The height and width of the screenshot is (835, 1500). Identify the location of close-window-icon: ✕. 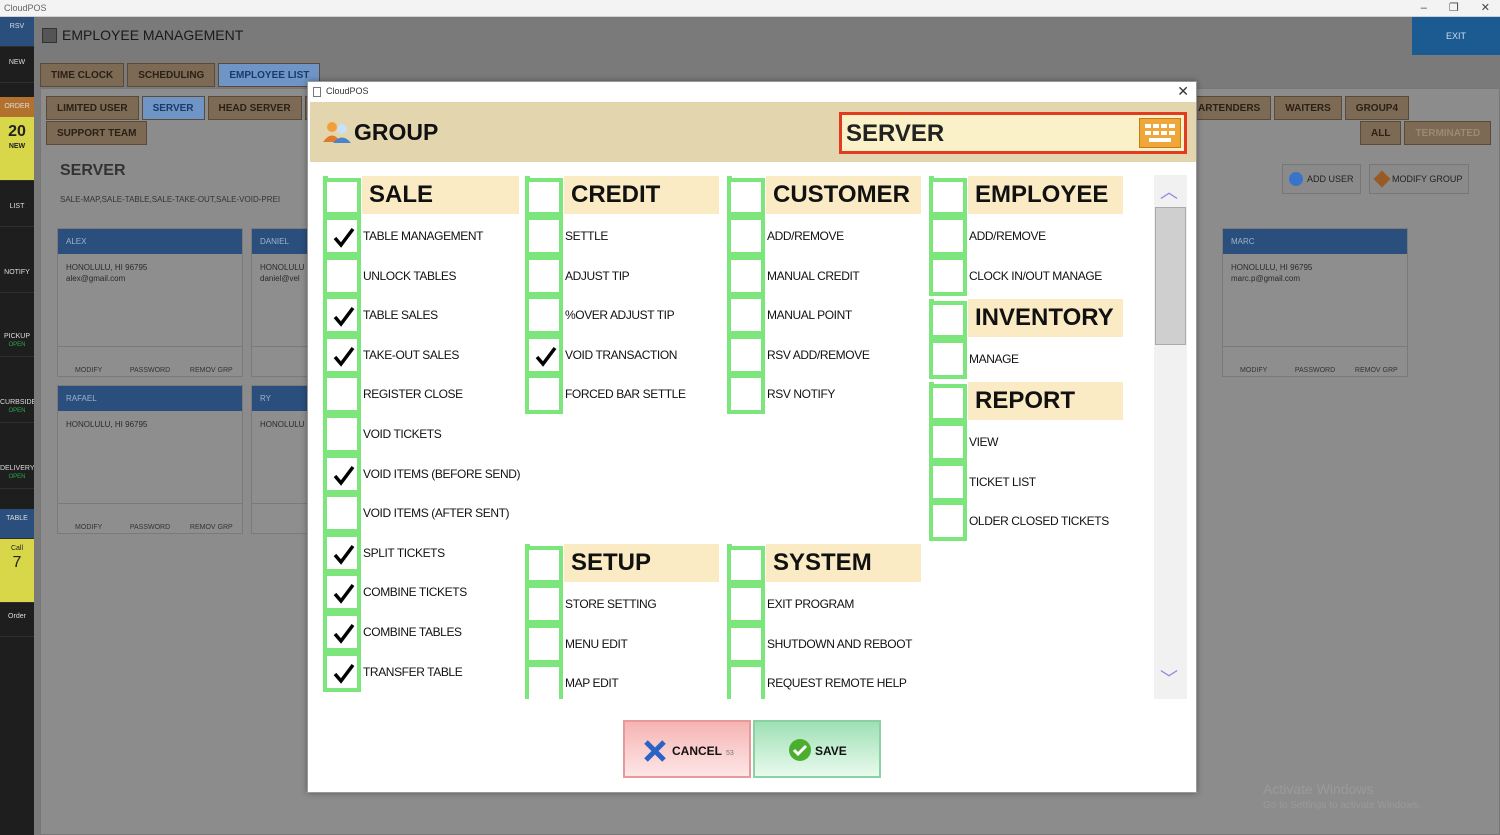
(1485, 8).